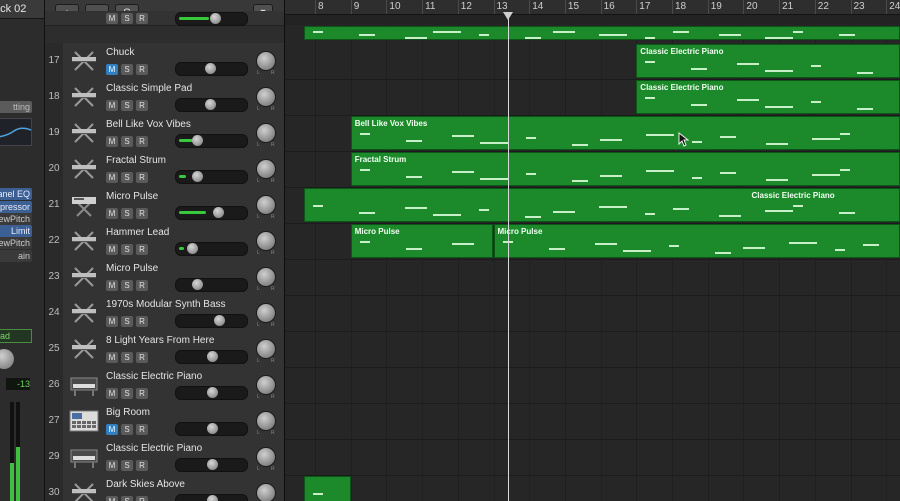  What do you see at coordinates (16, 256) in the screenshot?
I see `inspector-plugin-slot: ain` at bounding box center [16, 256].